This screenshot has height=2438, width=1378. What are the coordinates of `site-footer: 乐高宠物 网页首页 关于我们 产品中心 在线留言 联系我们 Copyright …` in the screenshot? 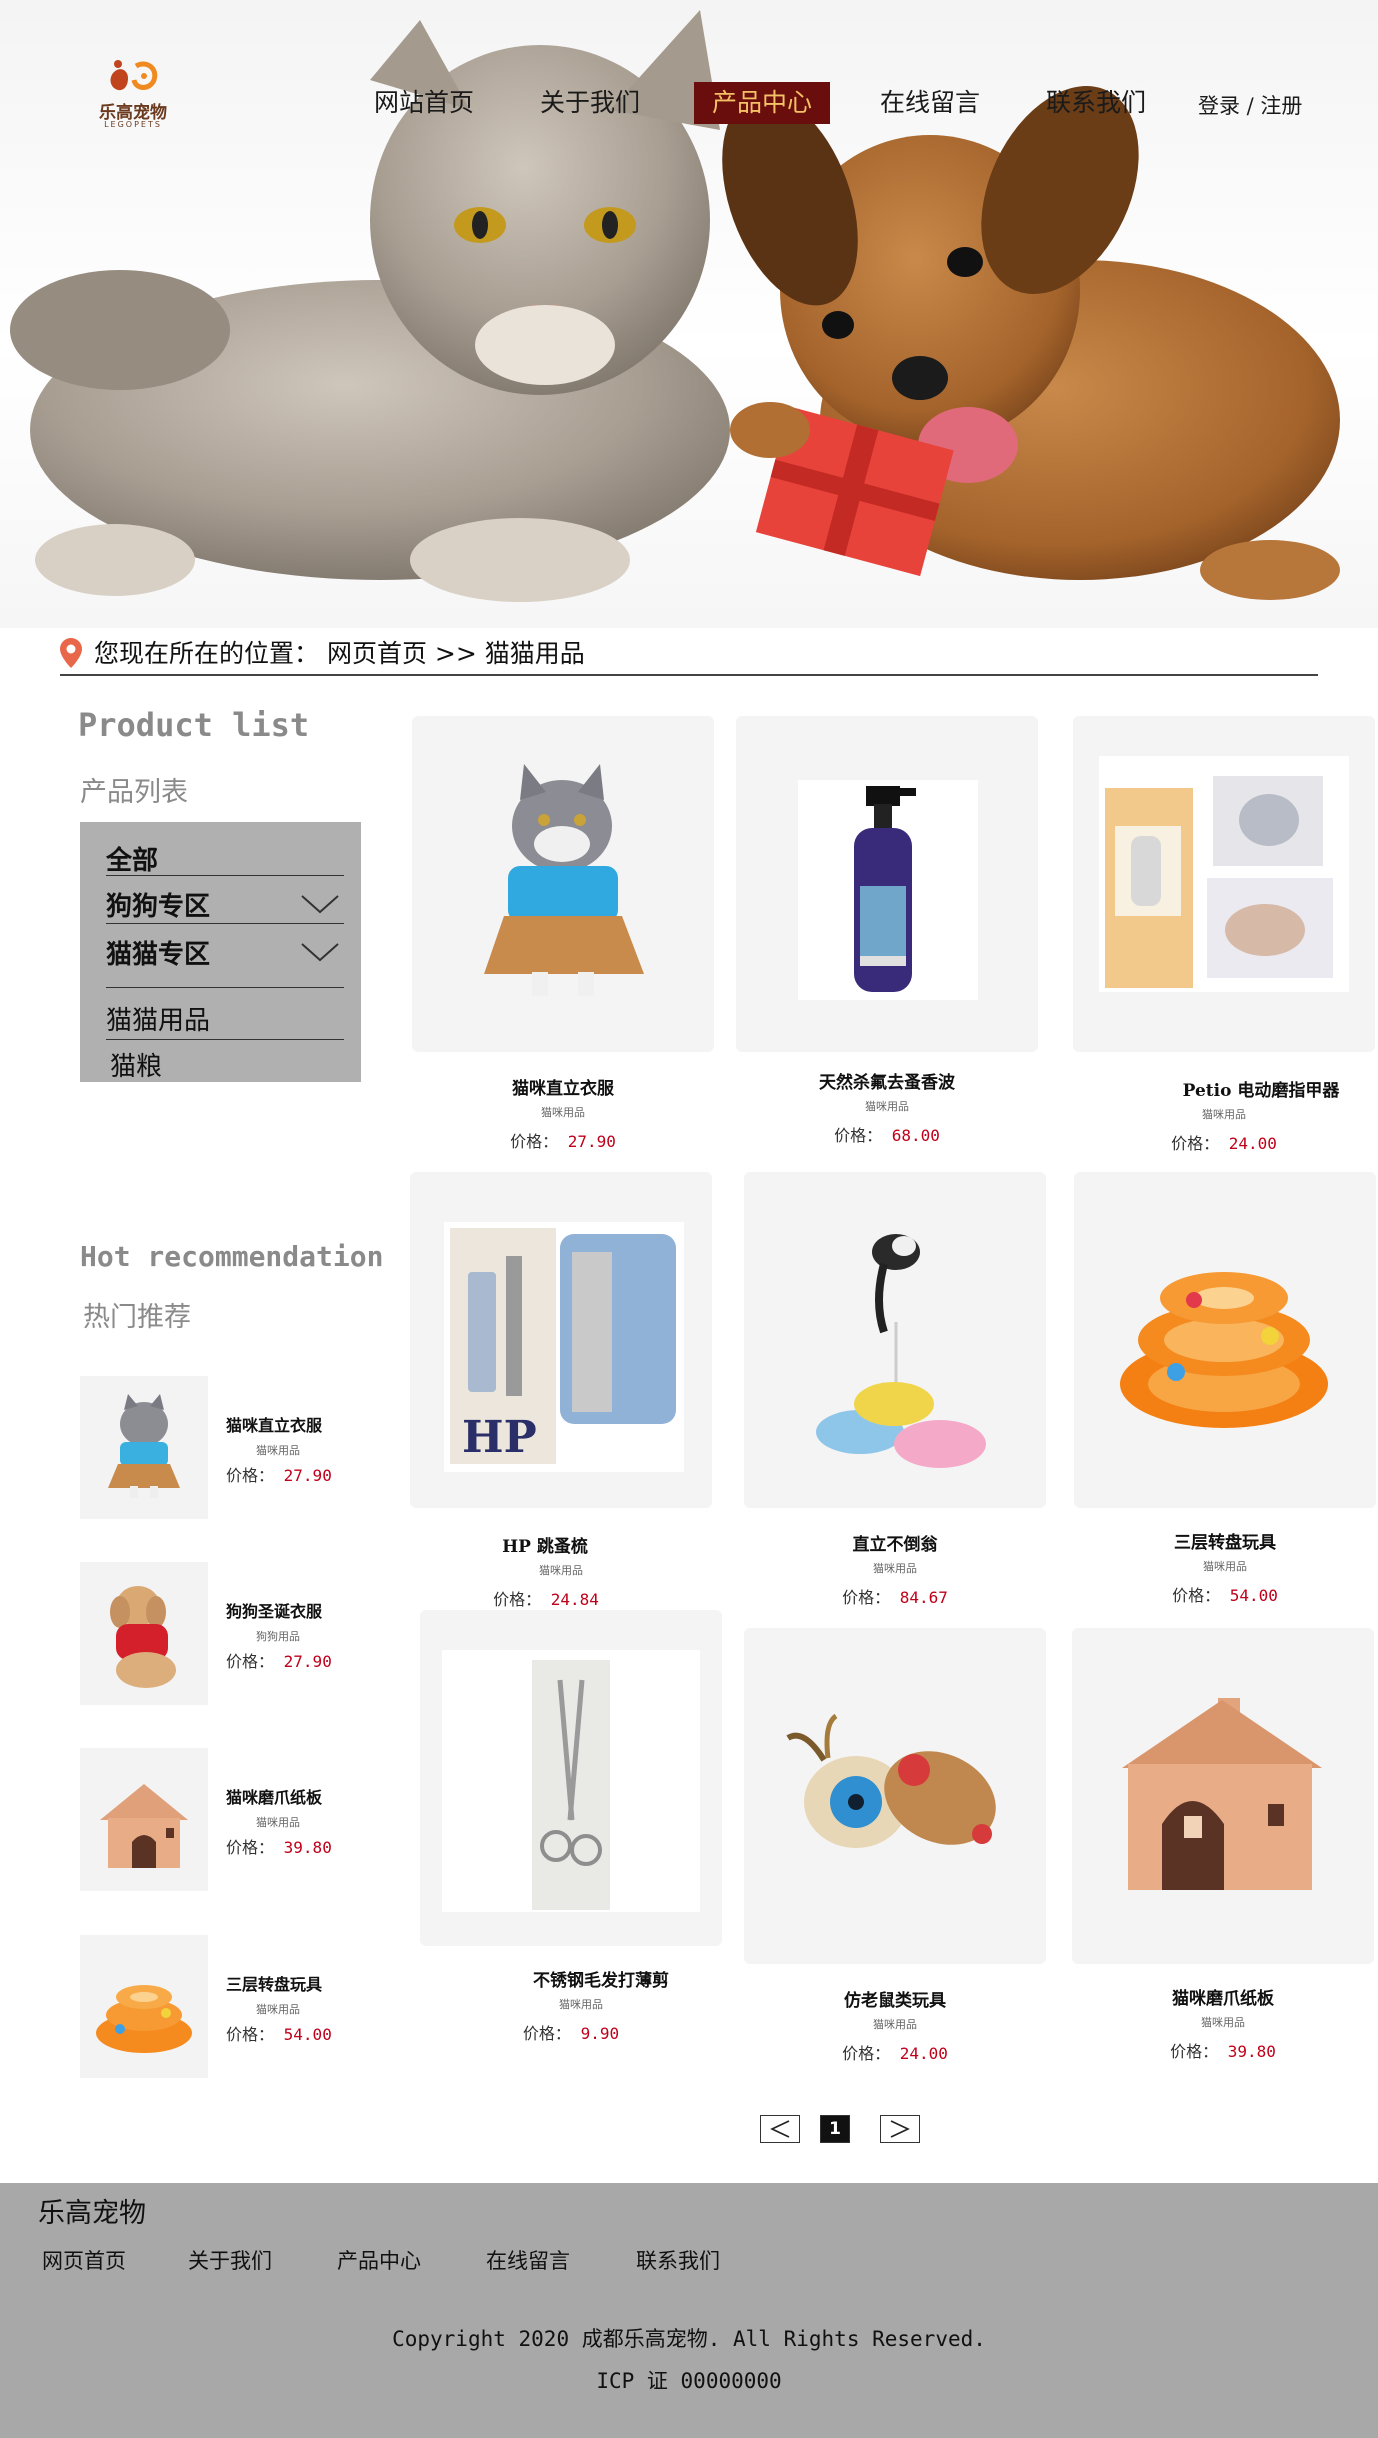 It's located at (689, 2310).